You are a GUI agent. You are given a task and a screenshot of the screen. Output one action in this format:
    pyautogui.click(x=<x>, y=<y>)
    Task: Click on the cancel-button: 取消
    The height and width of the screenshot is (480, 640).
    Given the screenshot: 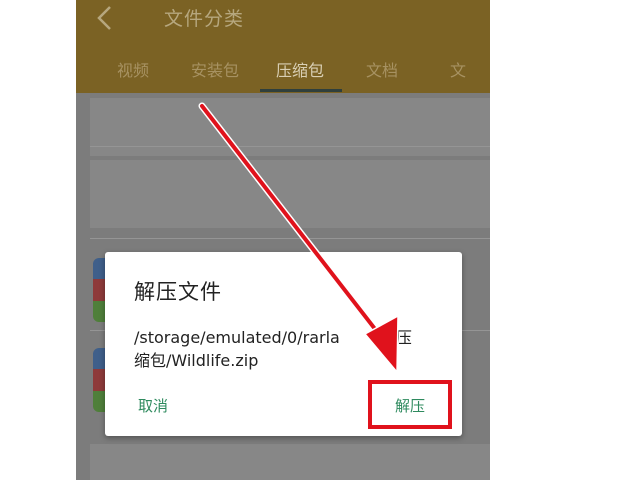 What is the action you would take?
    pyautogui.click(x=153, y=405)
    